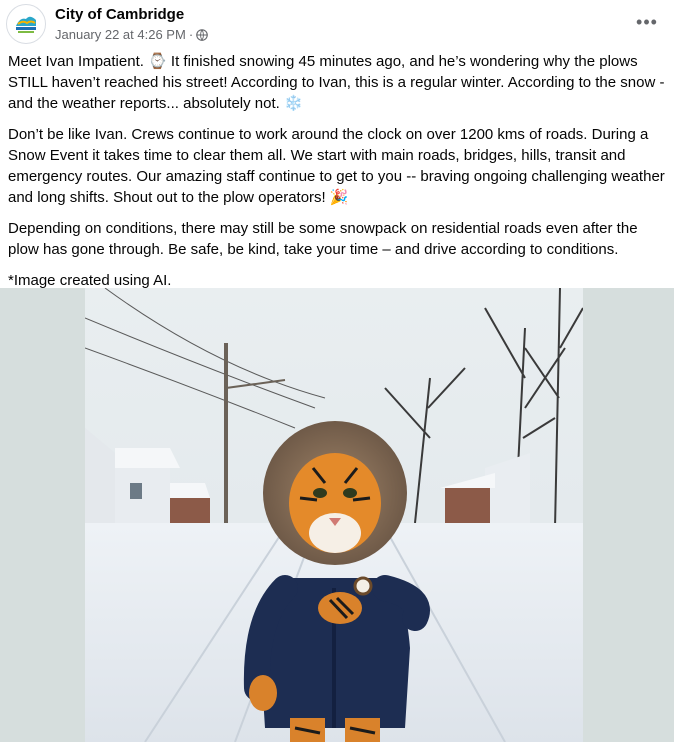  I want to click on post-meta: January 22 at 4:26 PM ·, so click(131, 34).